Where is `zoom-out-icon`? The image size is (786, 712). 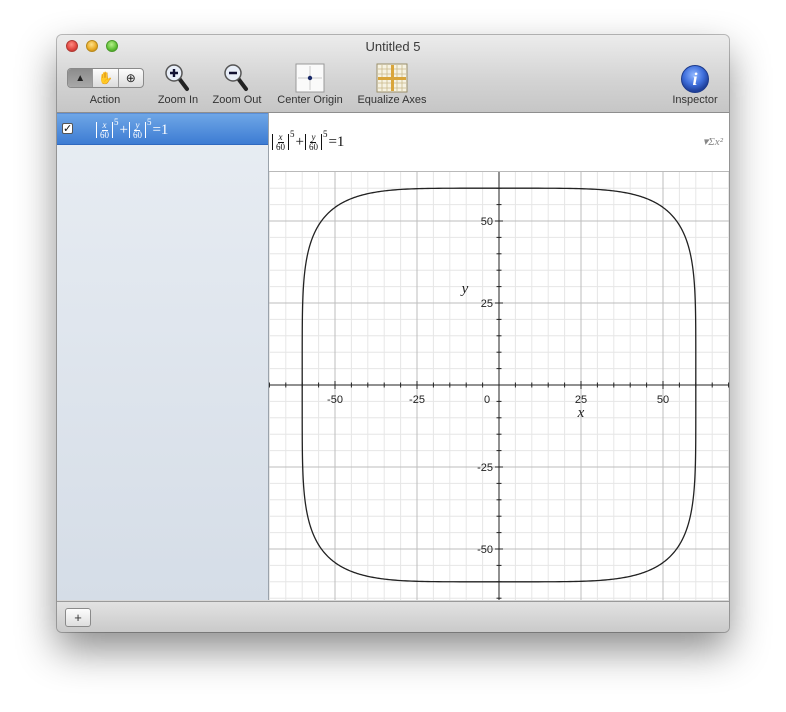 zoom-out-icon is located at coordinates (236, 77).